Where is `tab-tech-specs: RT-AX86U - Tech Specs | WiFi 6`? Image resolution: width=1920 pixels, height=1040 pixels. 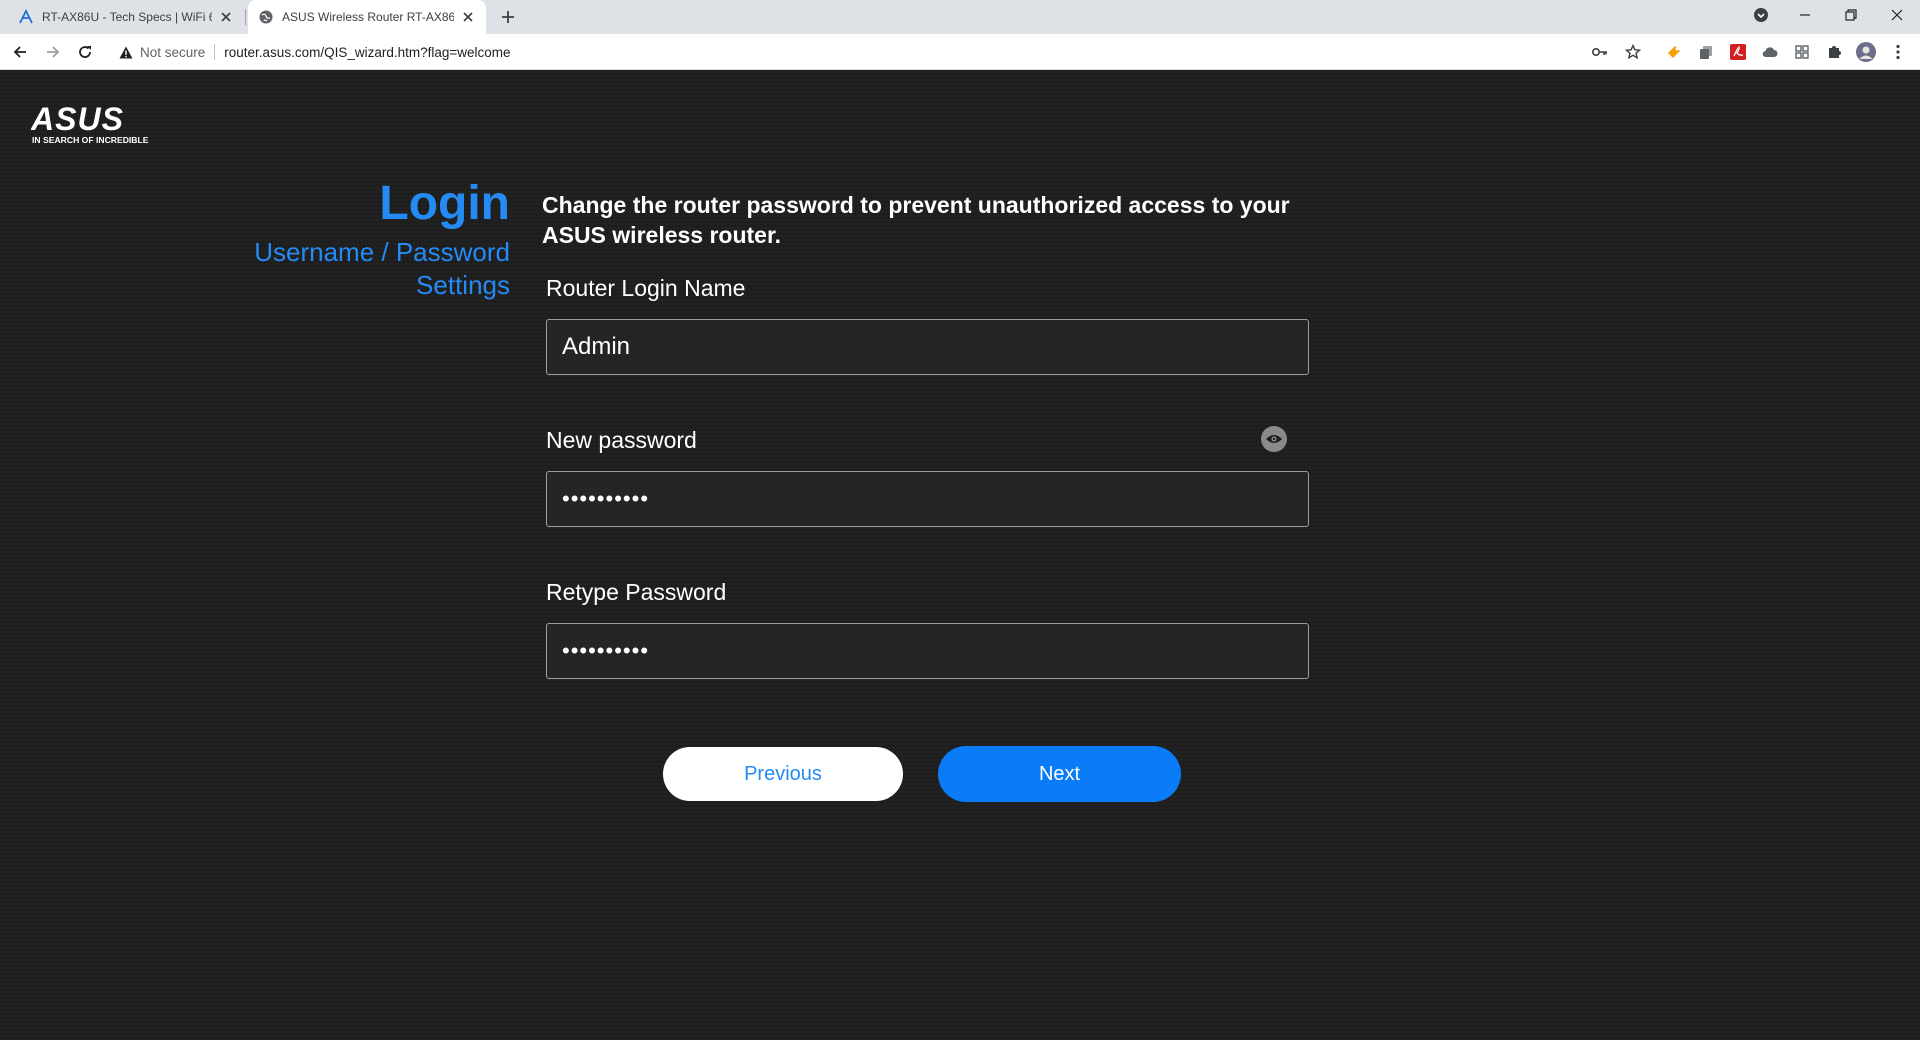 tab-tech-specs: RT-AX86U - Tech Specs | WiFi 6 is located at coordinates (126, 17).